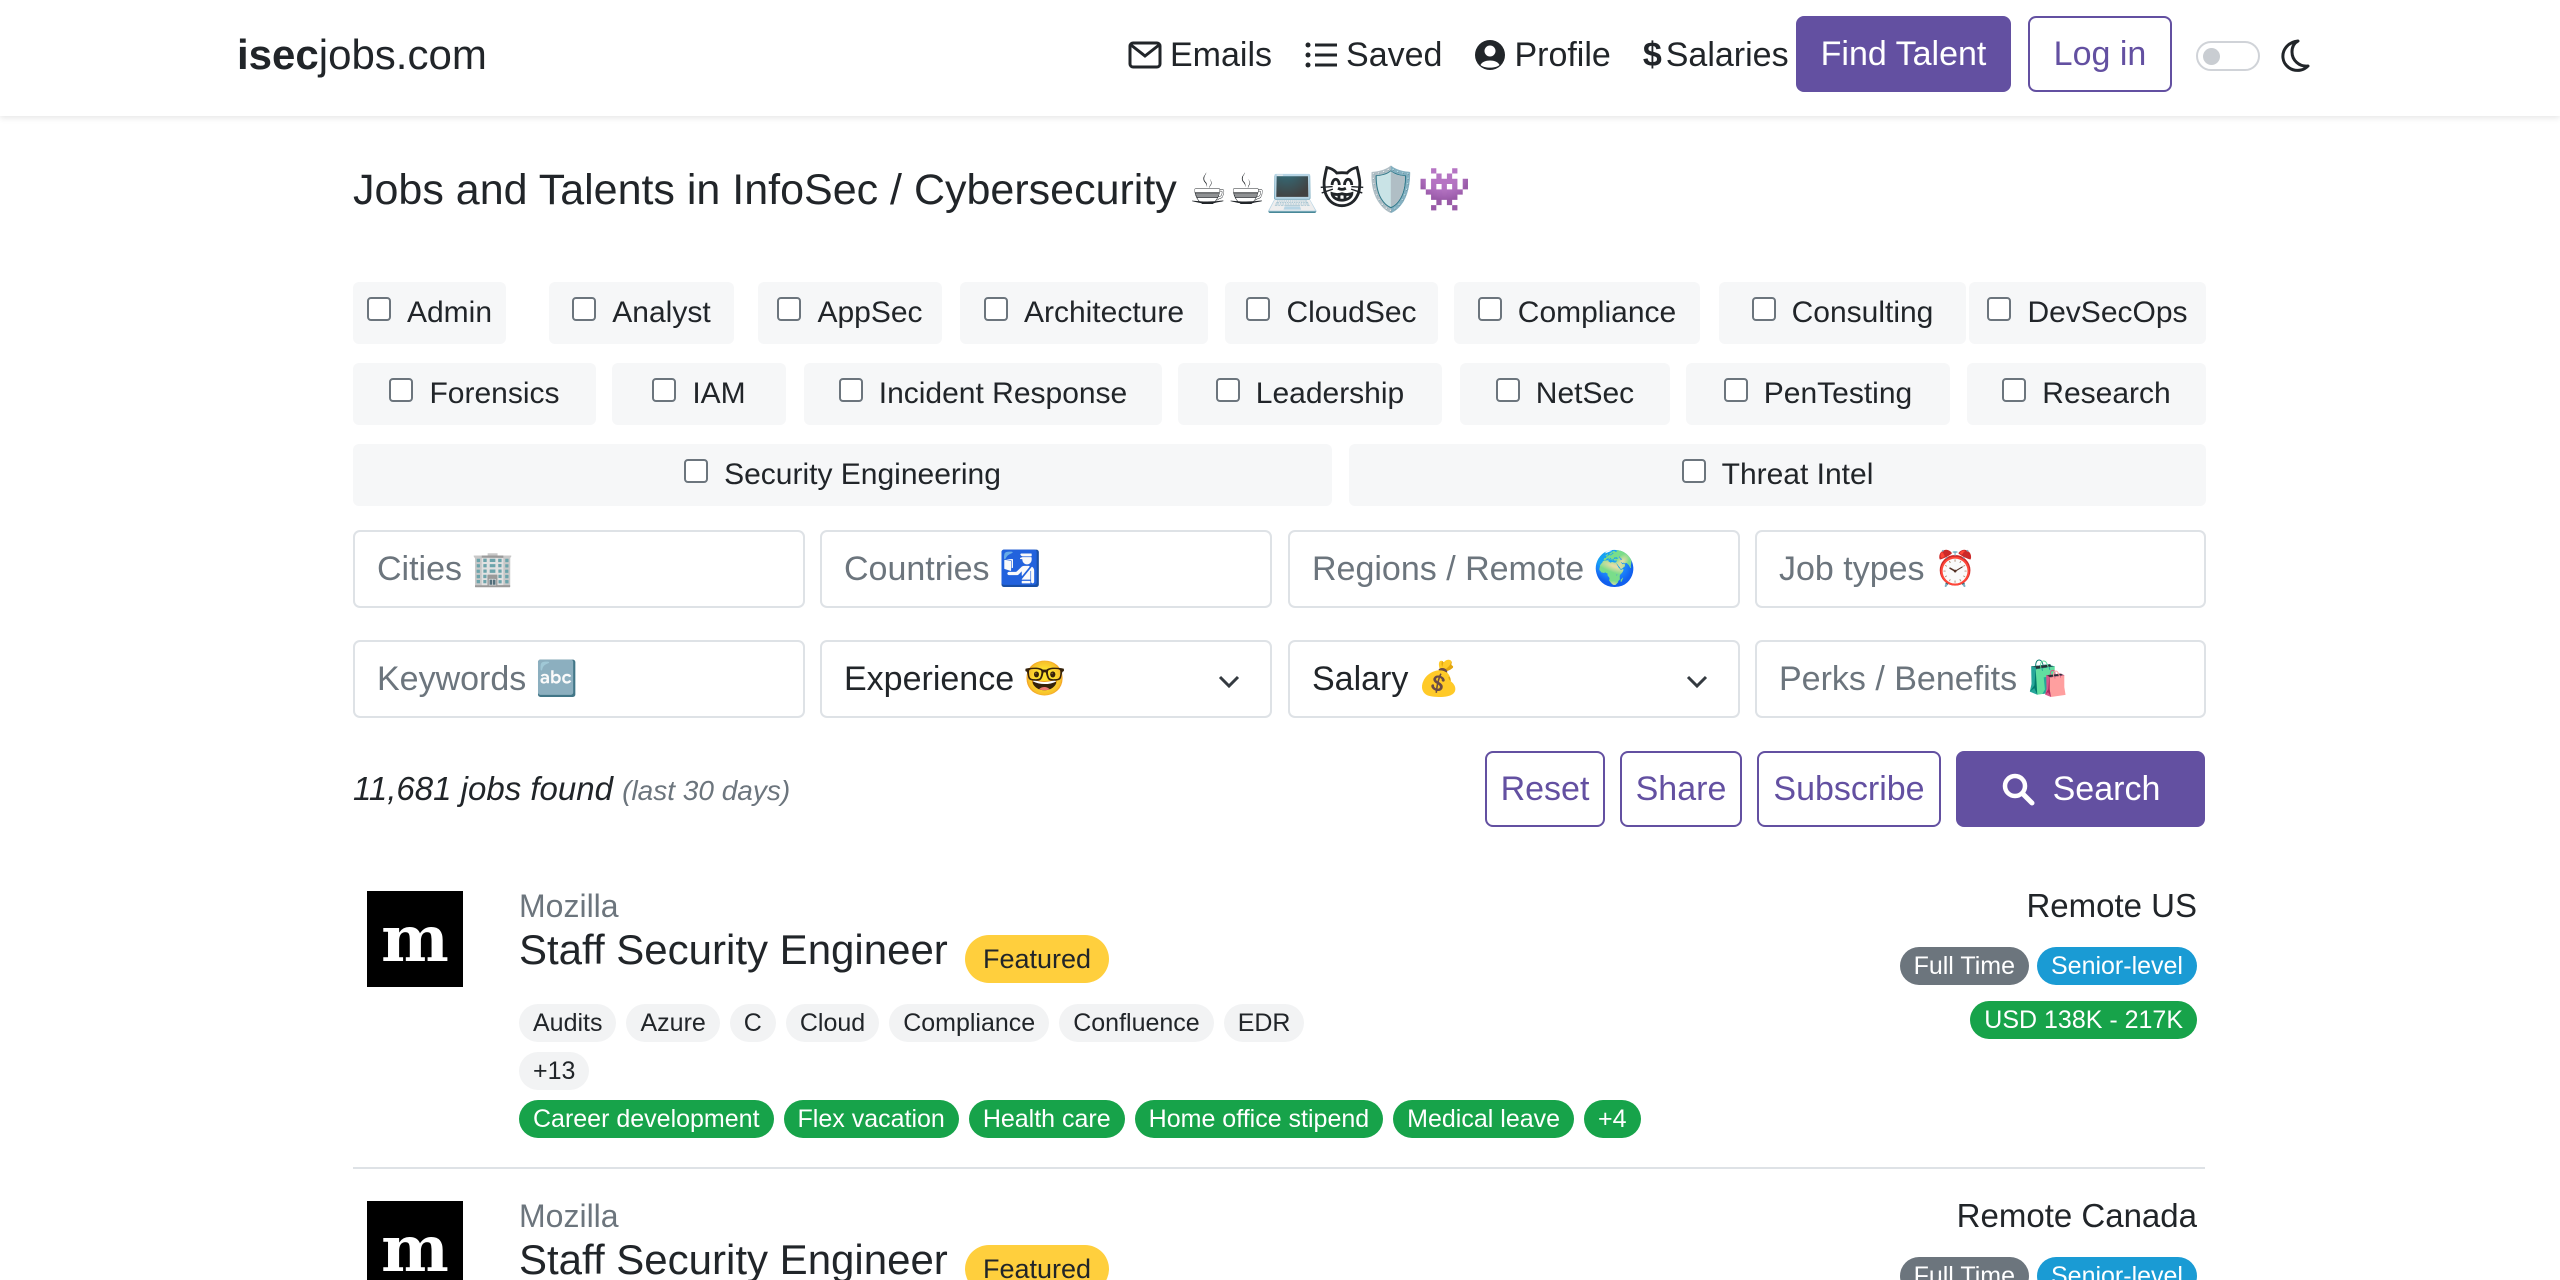  I want to click on job-types-input: Job types ⏰, so click(1980, 569).